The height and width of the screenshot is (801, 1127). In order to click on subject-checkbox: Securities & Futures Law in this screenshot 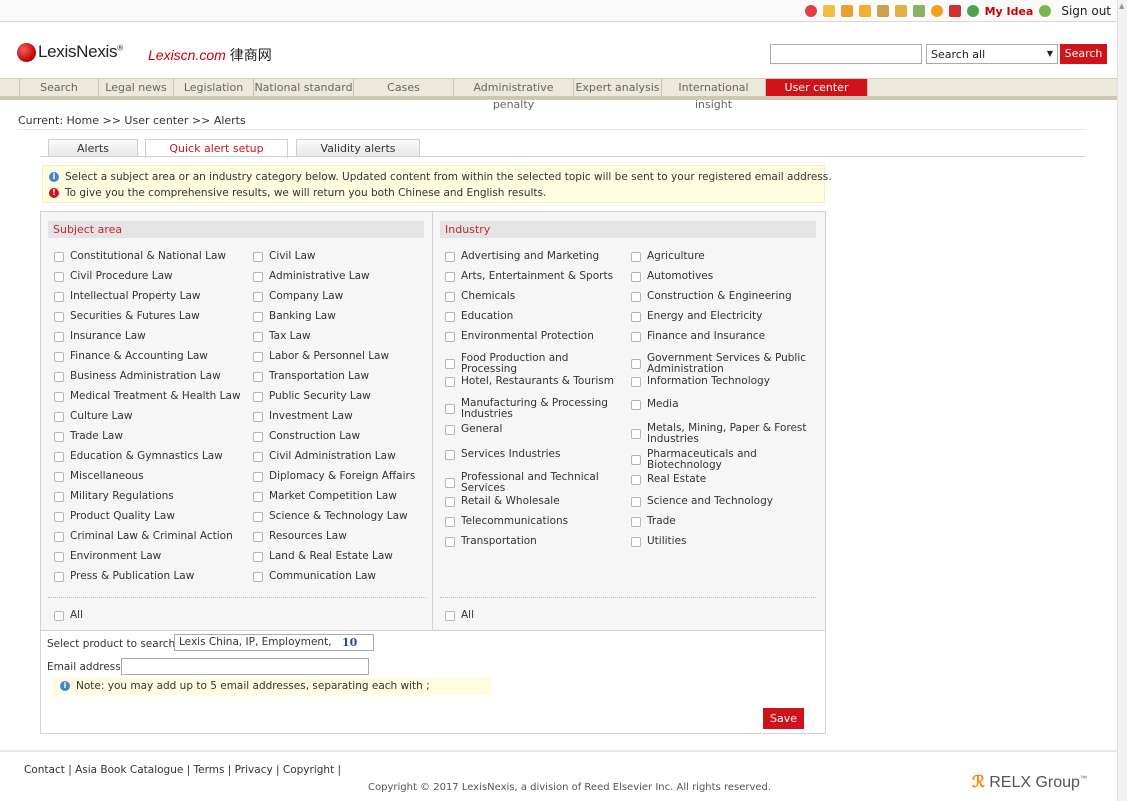, I will do `click(127, 316)`.